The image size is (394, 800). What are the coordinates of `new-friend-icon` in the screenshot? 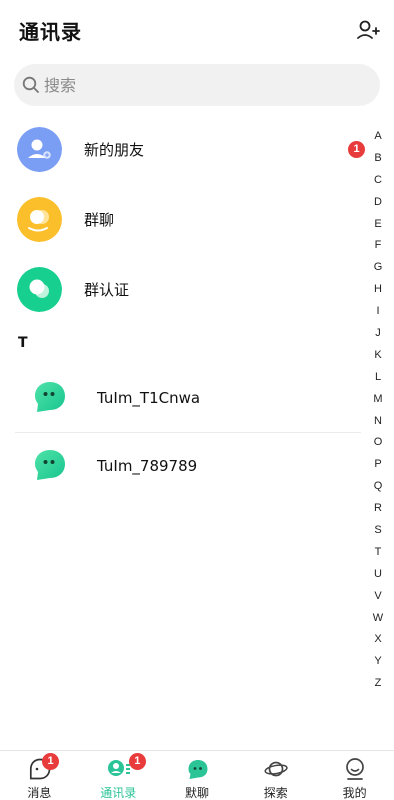 It's located at (39, 149).